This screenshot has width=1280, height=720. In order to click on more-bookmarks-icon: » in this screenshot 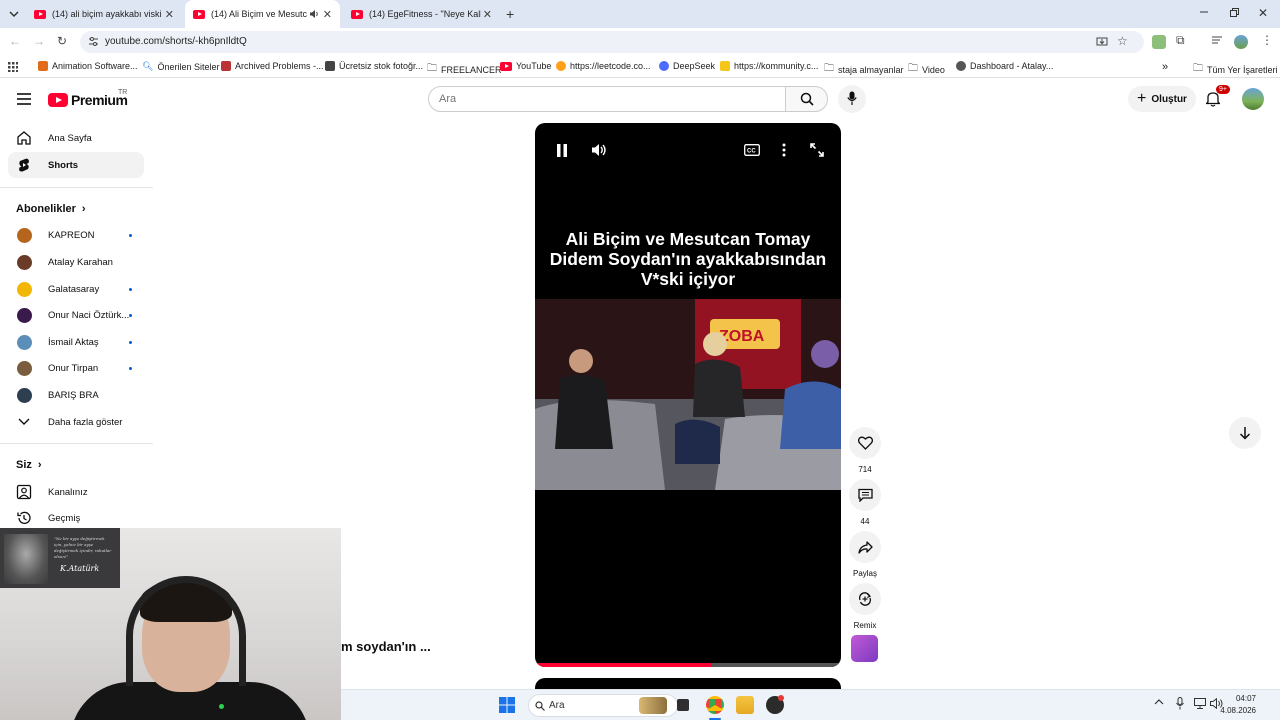, I will do `click(1165, 67)`.